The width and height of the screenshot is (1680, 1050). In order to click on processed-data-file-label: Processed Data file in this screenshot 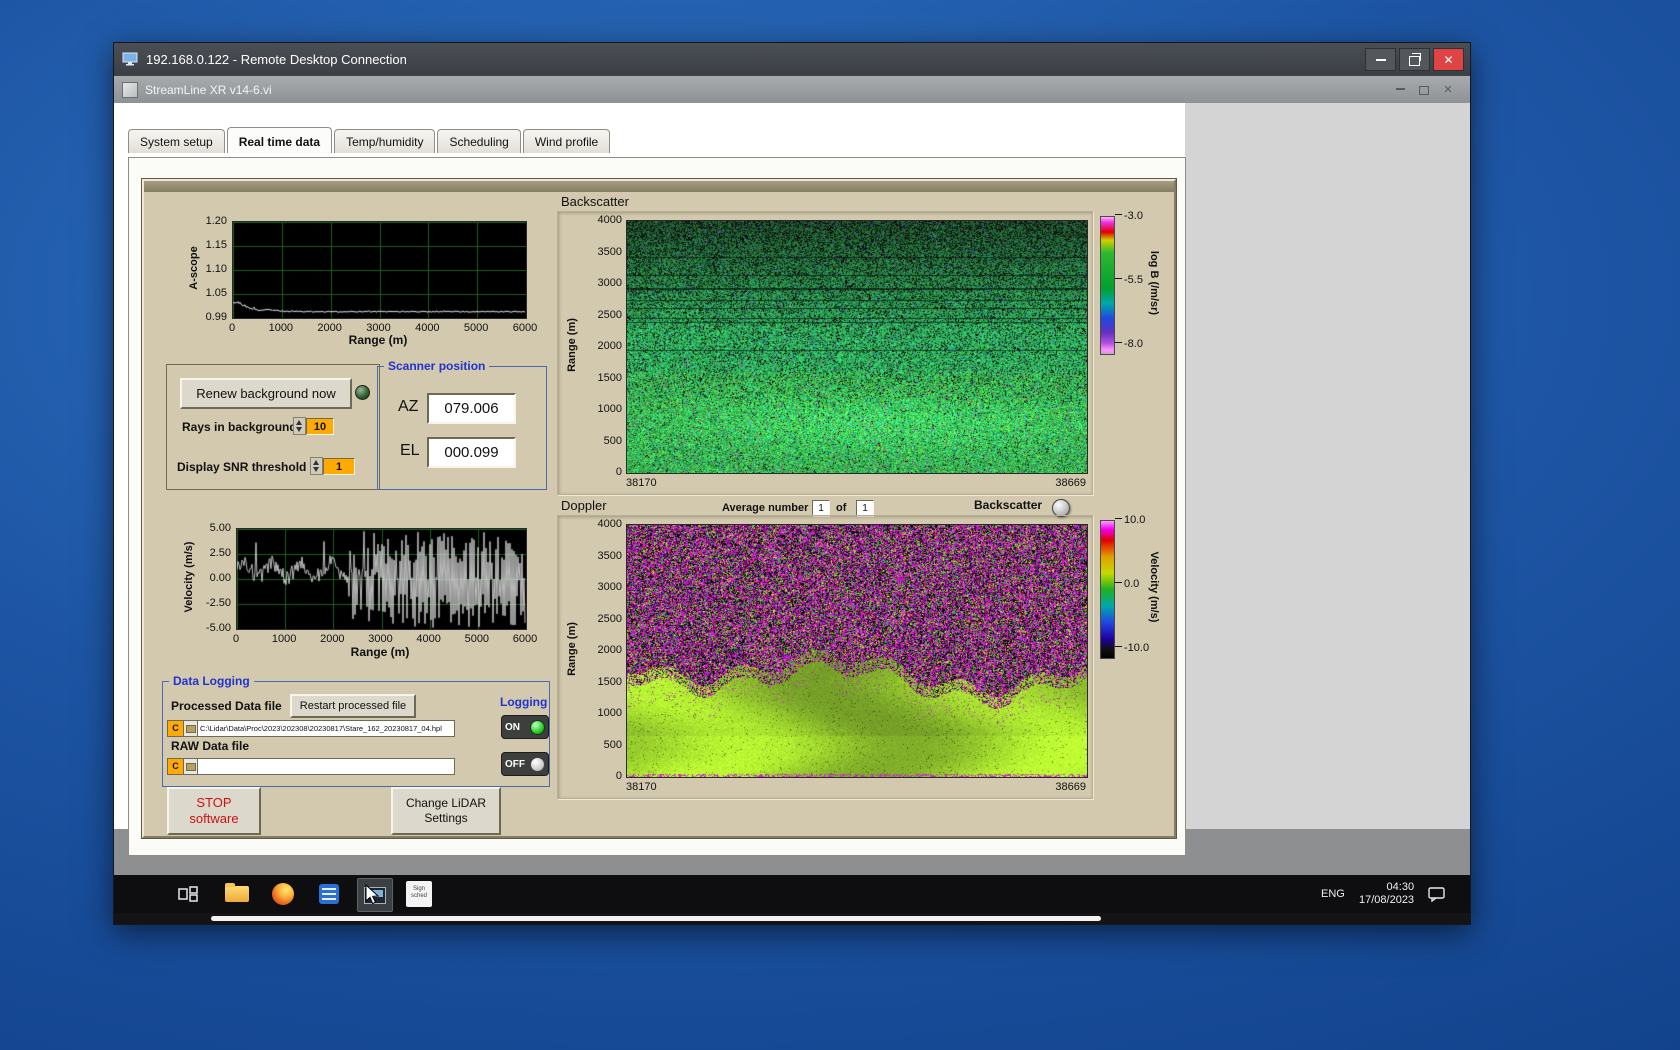, I will do `click(226, 706)`.